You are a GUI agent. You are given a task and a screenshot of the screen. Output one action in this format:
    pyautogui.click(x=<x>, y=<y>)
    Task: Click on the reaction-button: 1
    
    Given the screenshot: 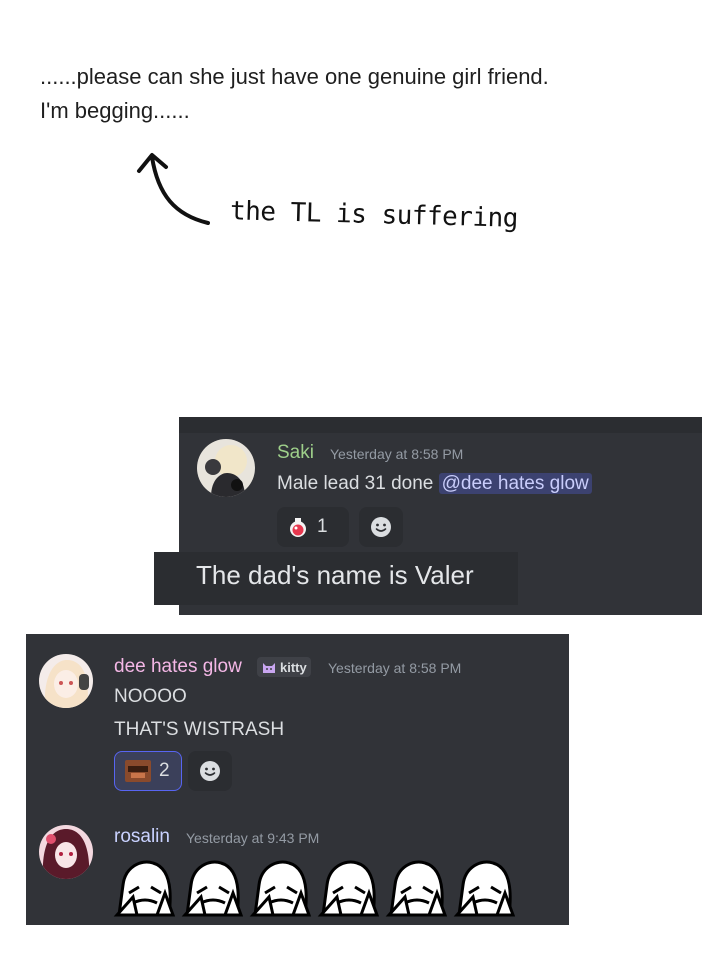 What is the action you would take?
    pyautogui.click(x=313, y=527)
    